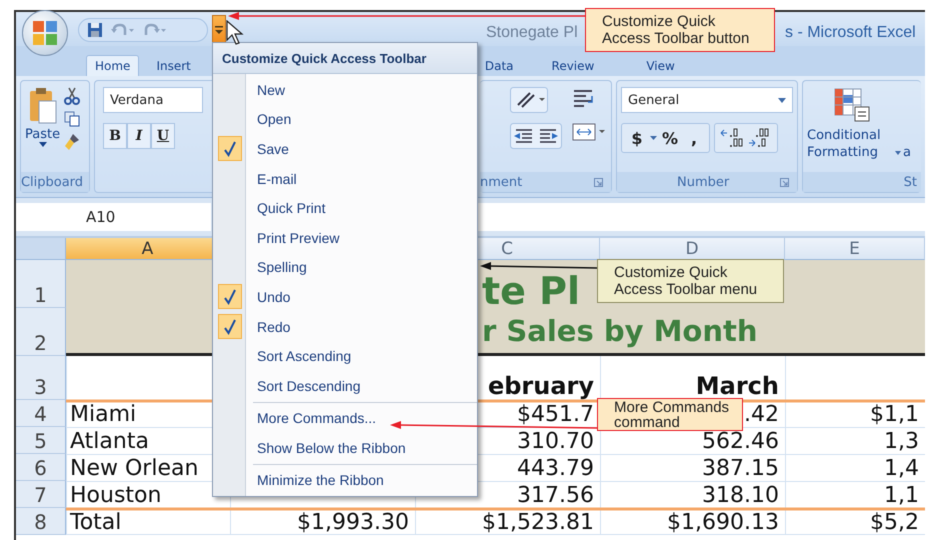  What do you see at coordinates (42, 129) in the screenshot?
I see `paste-button: Paste` at bounding box center [42, 129].